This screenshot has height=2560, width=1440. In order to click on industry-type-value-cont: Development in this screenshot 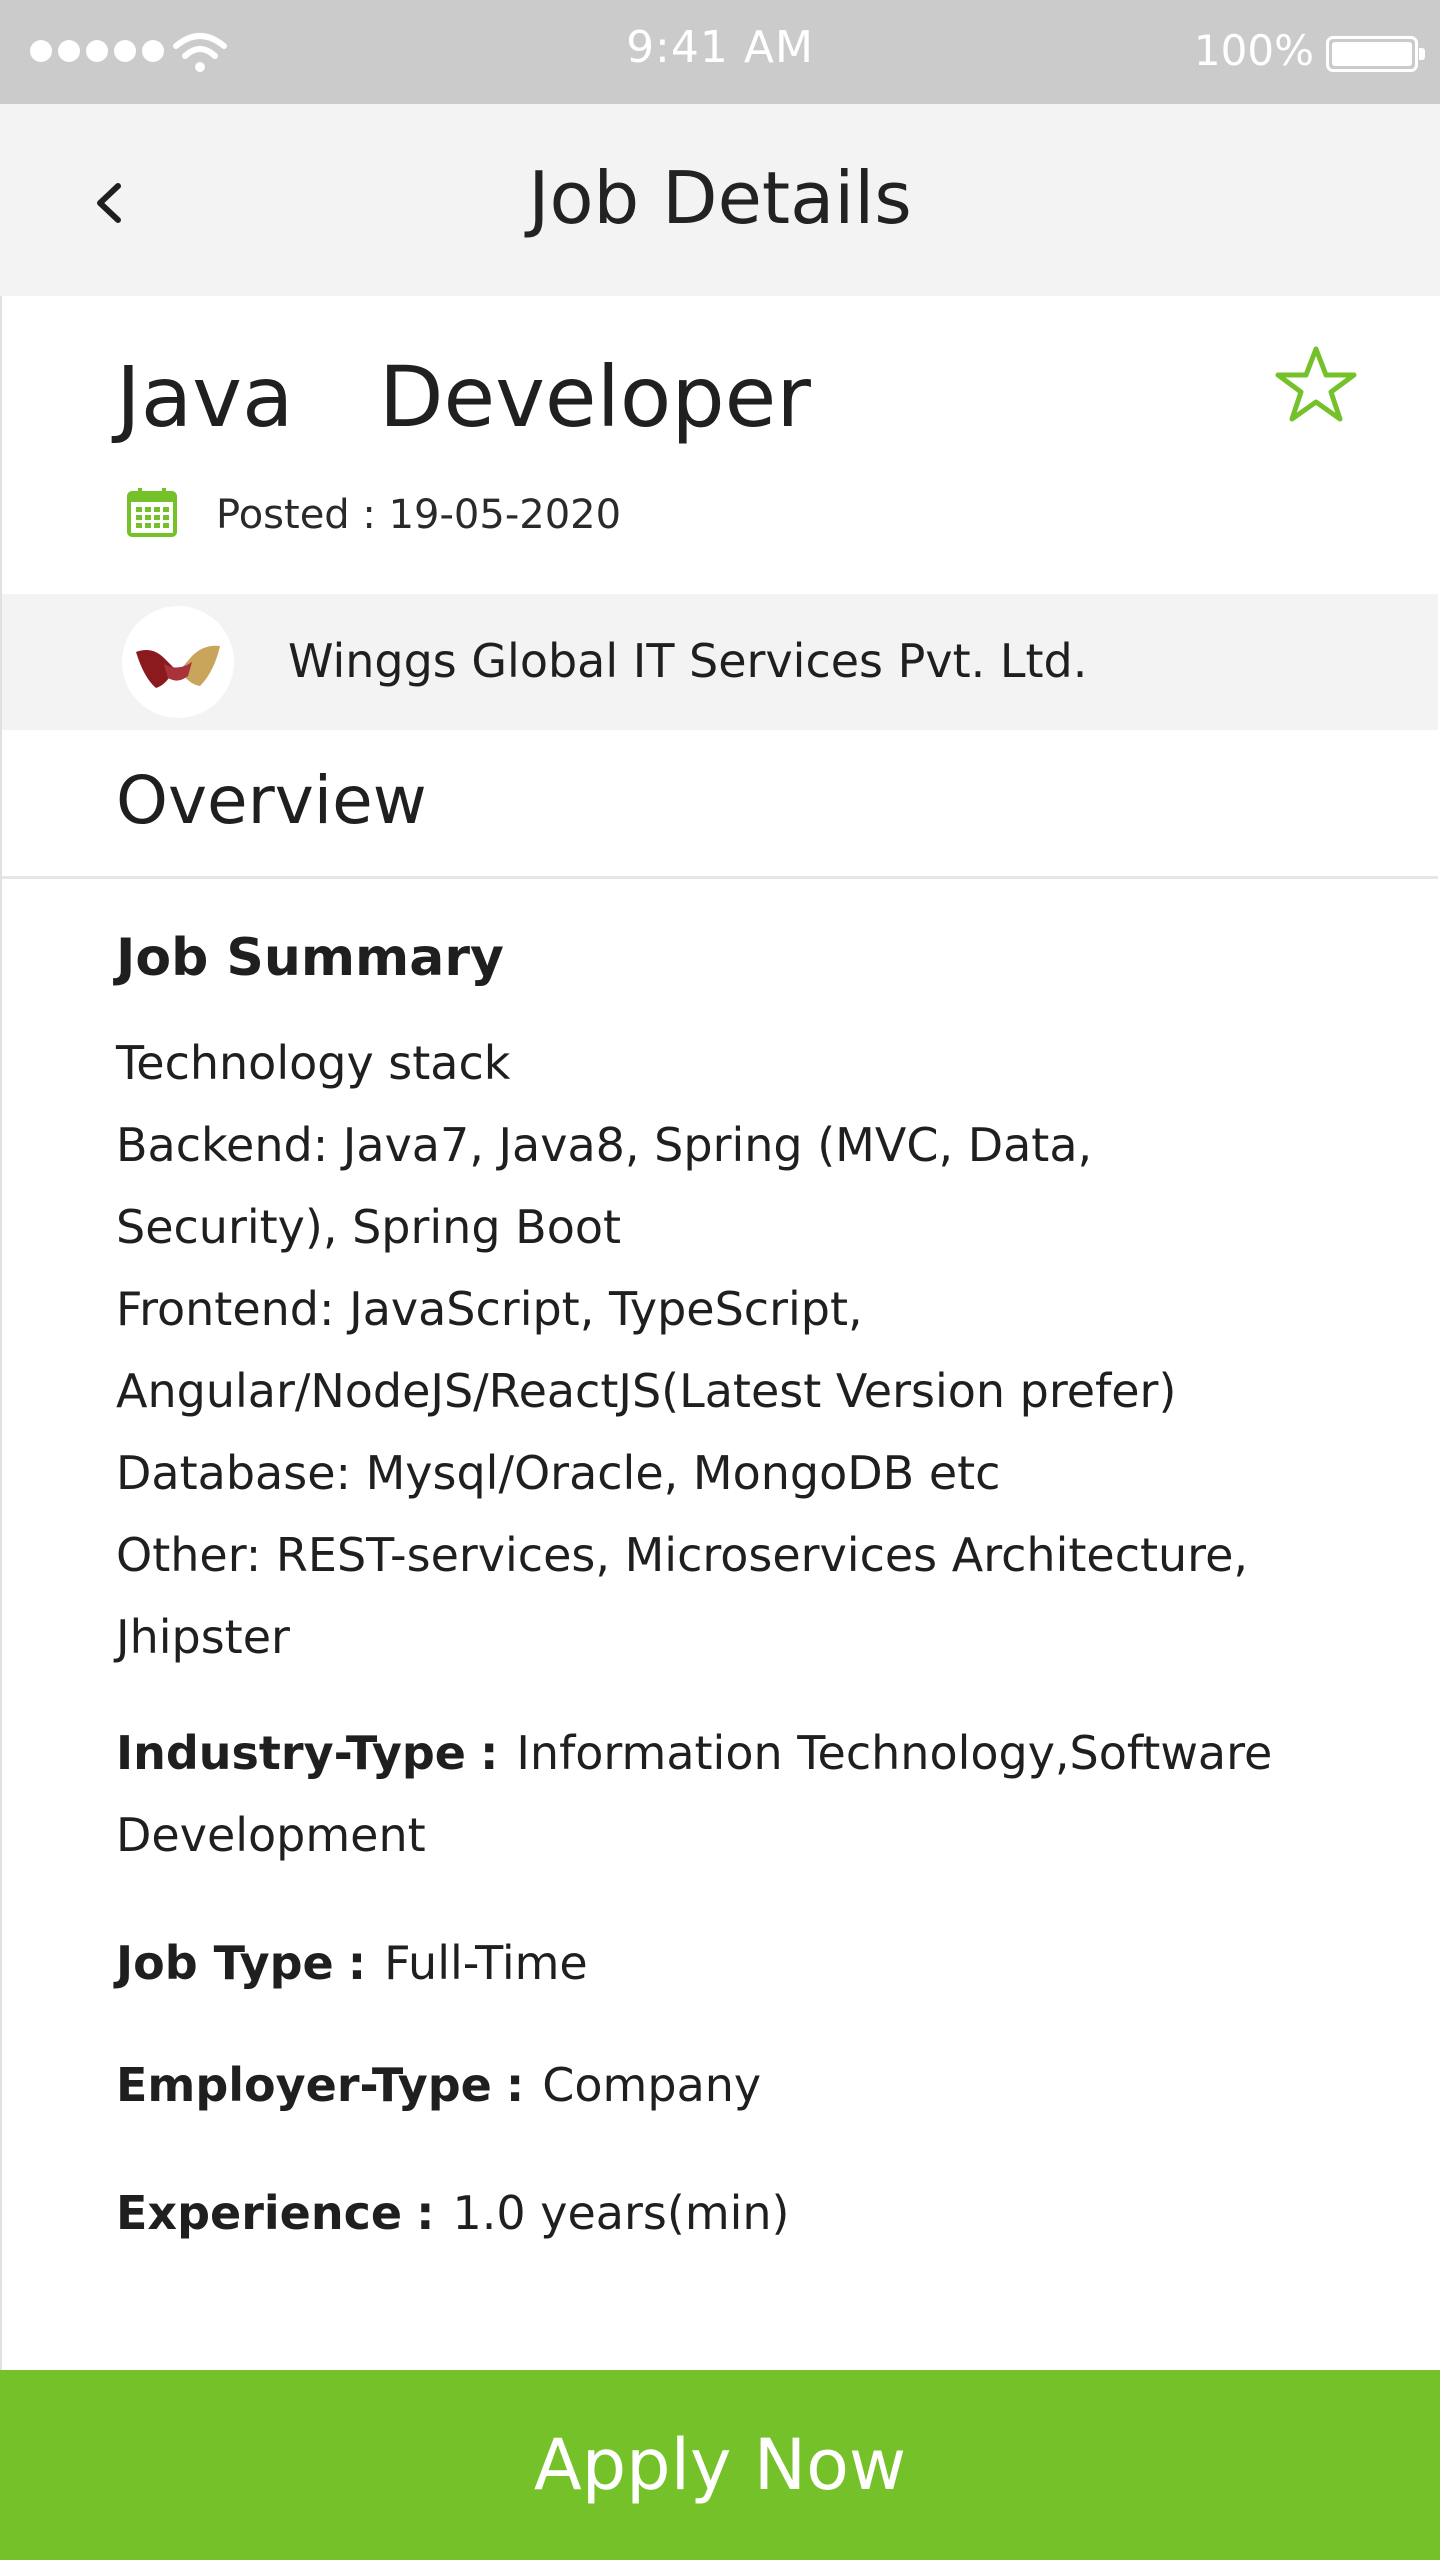, I will do `click(271, 1835)`.